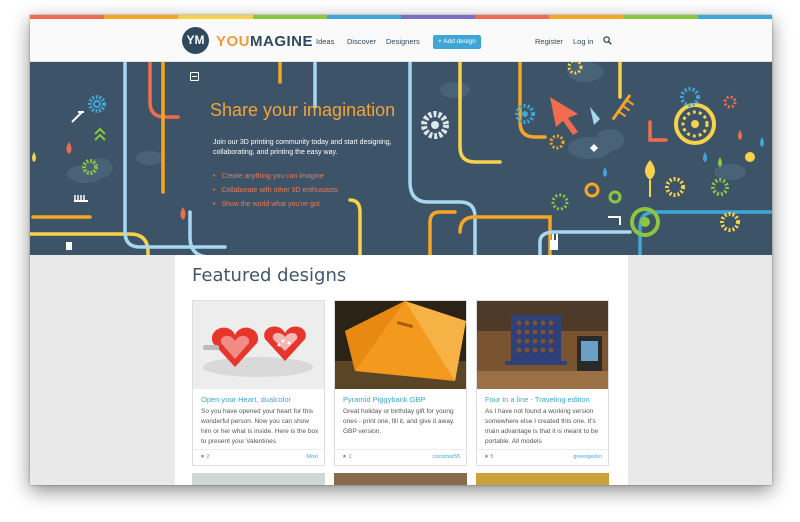 The image size is (800, 522). What do you see at coordinates (233, 41) in the screenshot?
I see `brand-text-part1: YOU` at bounding box center [233, 41].